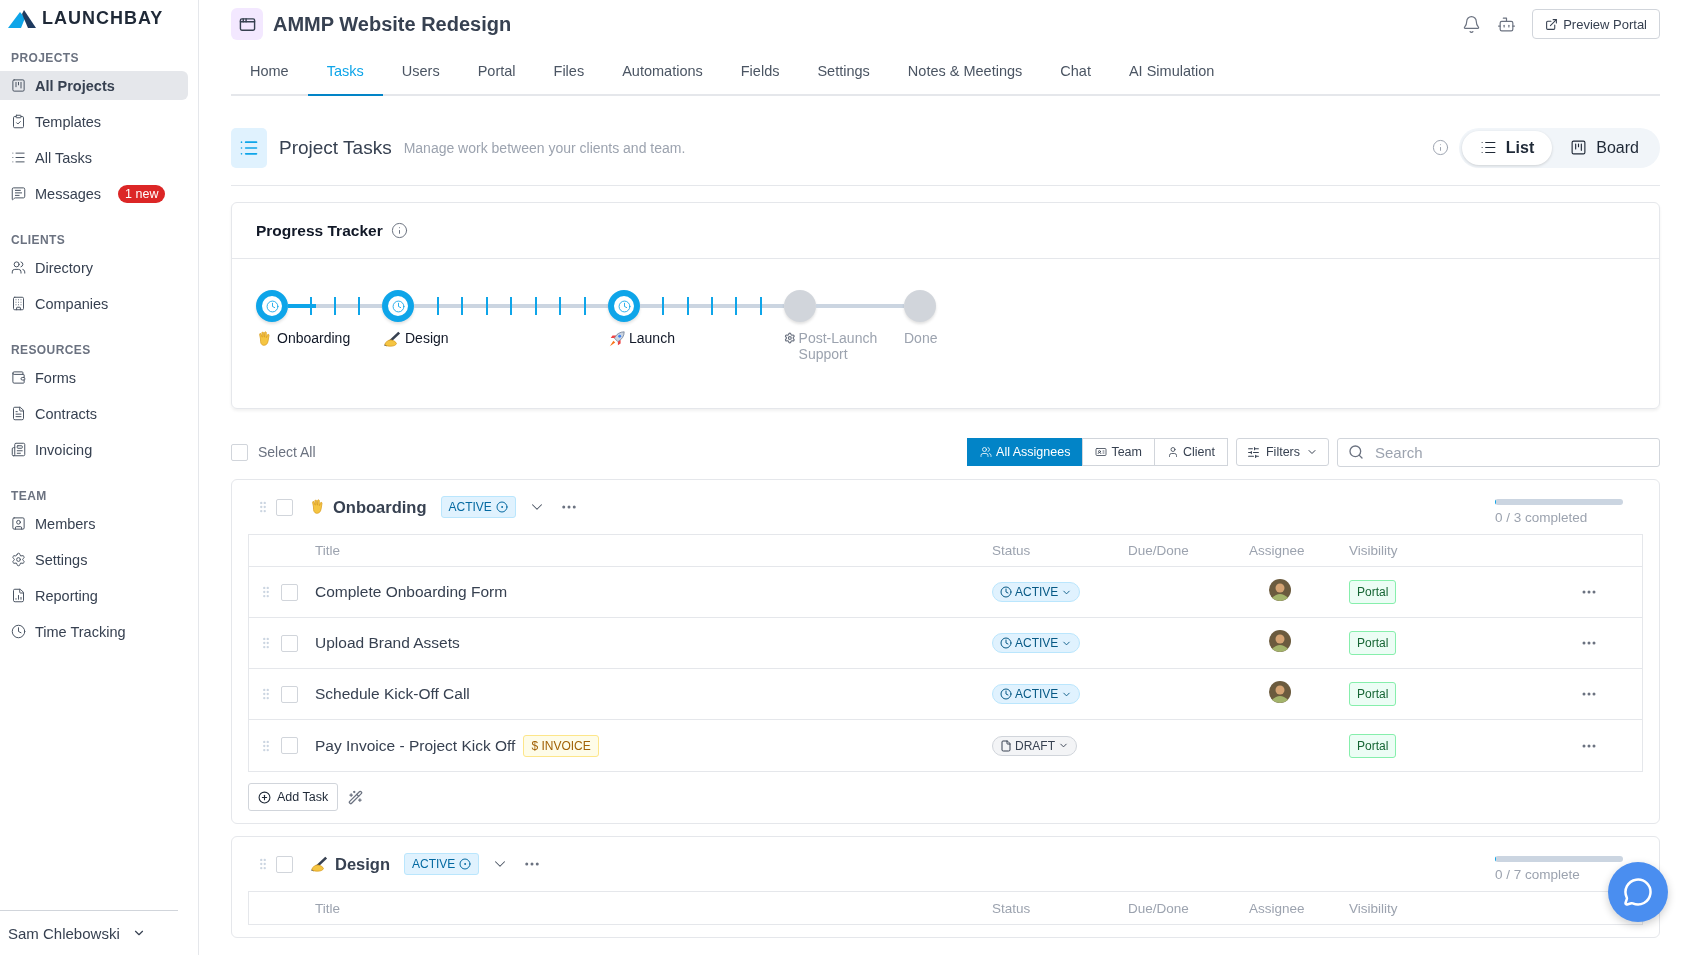 This screenshot has width=1690, height=955. I want to click on sidebar-item: Reporting, so click(94, 595).